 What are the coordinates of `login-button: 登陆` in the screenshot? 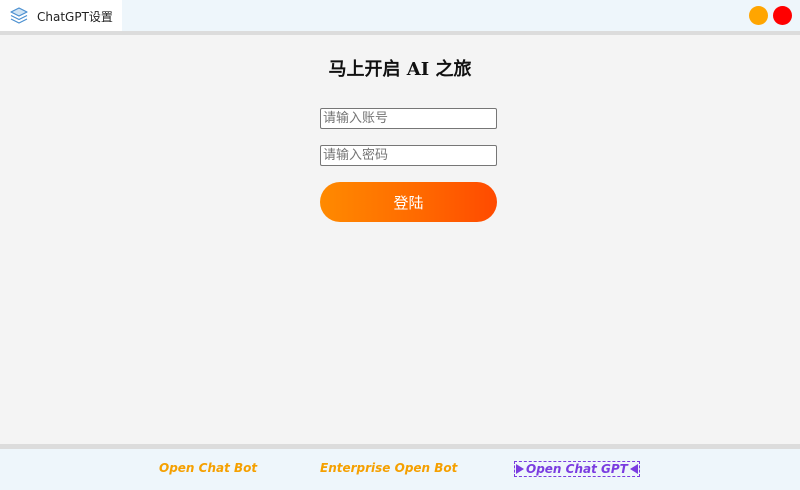 It's located at (408, 202).